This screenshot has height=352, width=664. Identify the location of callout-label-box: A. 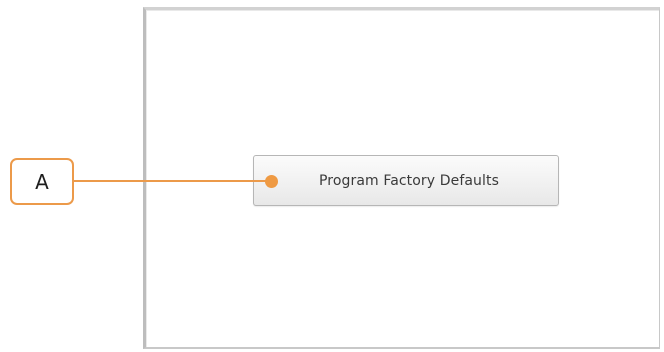
(42, 181).